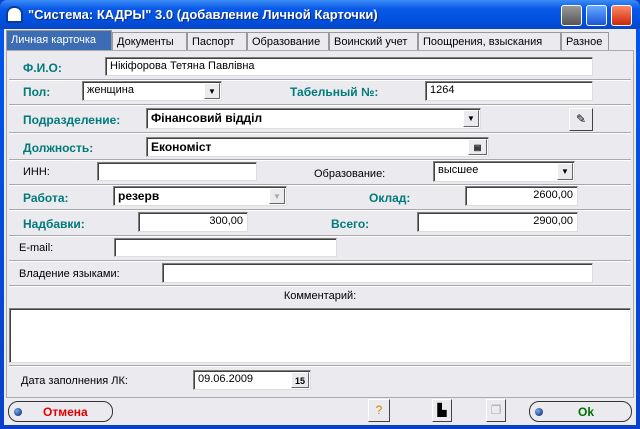 The width and height of the screenshot is (640, 429). What do you see at coordinates (181, 147) in the screenshot?
I see `position-value: Економіст` at bounding box center [181, 147].